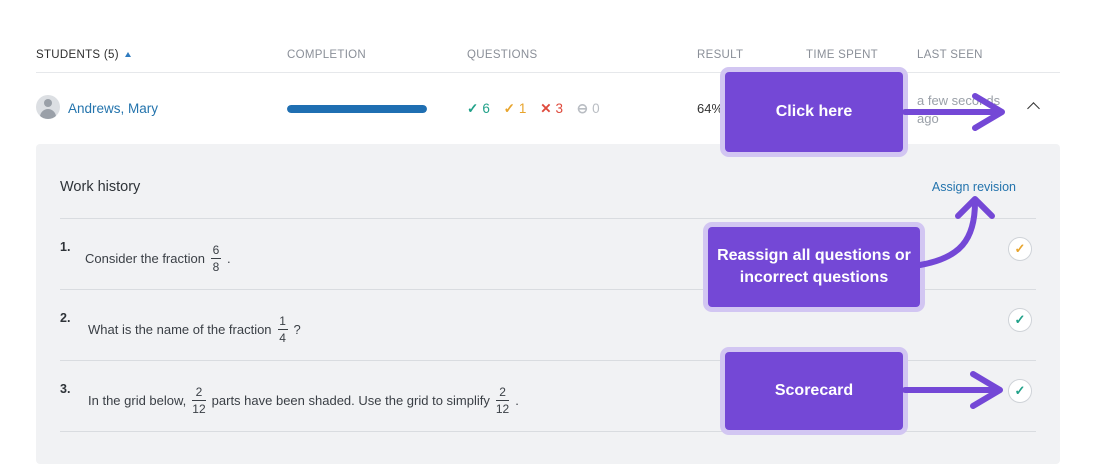 The height and width of the screenshot is (464, 1096). I want to click on sort-ascending-icon, so click(127, 54).